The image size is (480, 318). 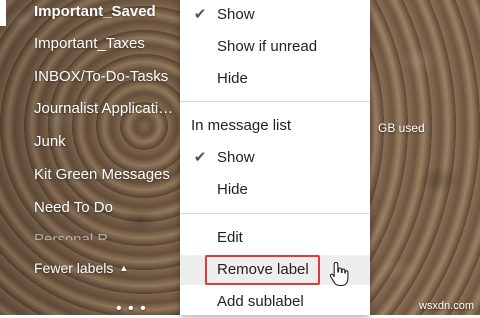 I want to click on message-list-header: In message list, so click(x=241, y=125).